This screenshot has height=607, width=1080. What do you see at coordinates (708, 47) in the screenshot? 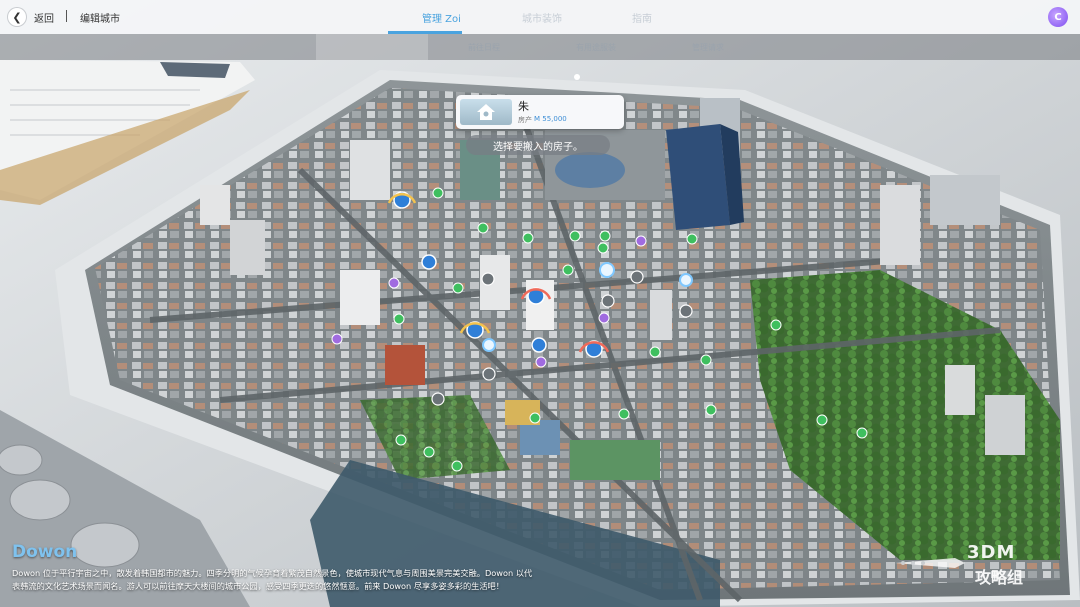
I see `subtab-requests: 管理请求` at bounding box center [708, 47].